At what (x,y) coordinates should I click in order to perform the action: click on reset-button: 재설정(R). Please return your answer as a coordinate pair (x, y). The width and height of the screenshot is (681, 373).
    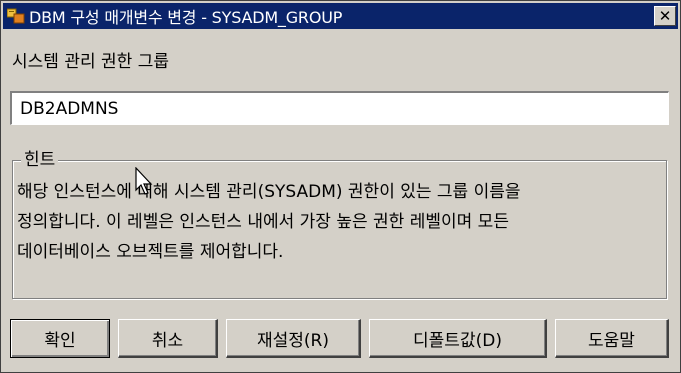
    Looking at the image, I should click on (293, 338).